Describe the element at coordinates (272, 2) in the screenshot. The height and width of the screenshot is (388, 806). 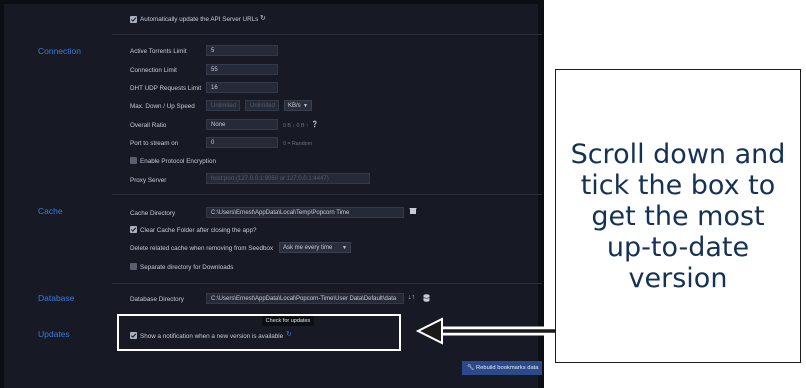
I see `window-border-top` at that location.